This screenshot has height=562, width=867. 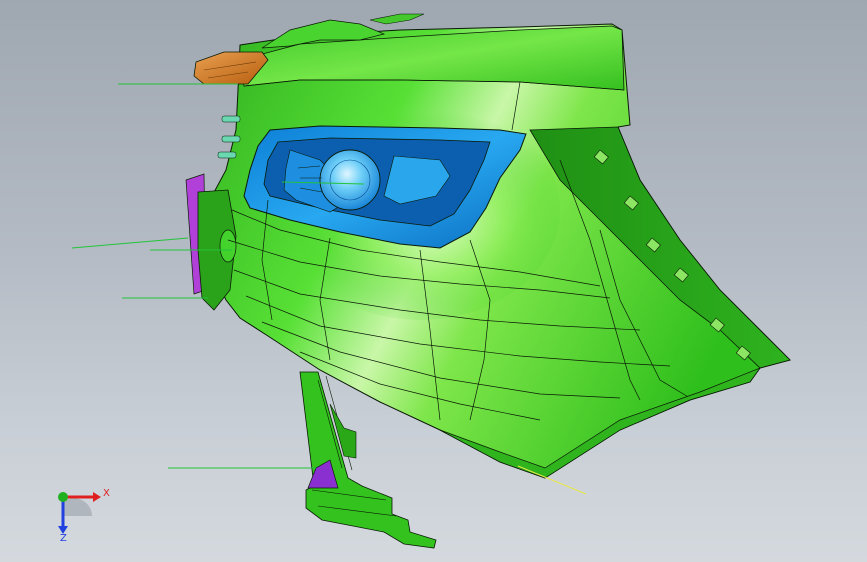 I want to click on fog-lamp-lens, so click(x=350, y=180).